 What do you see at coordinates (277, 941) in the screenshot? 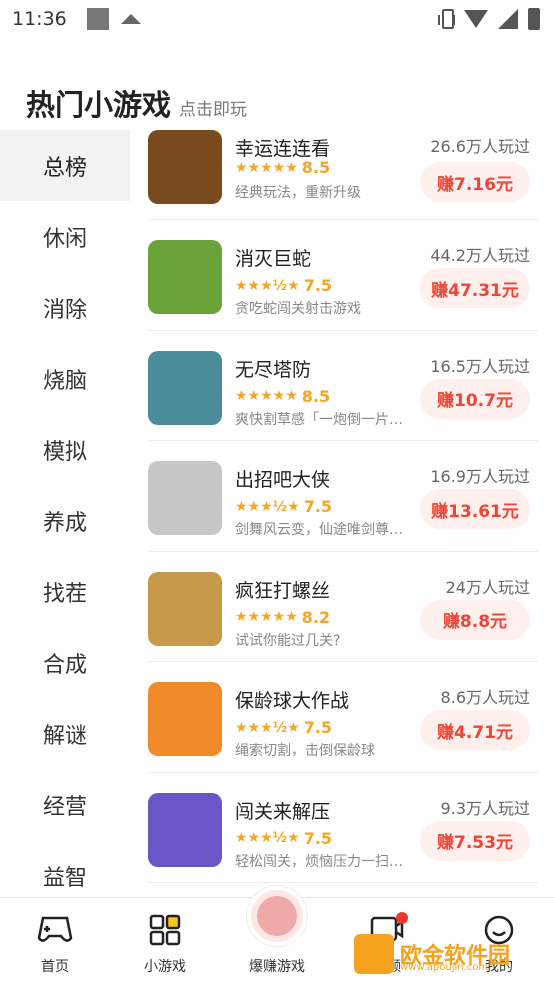
I see `tab-hot: 爆赚游戏` at bounding box center [277, 941].